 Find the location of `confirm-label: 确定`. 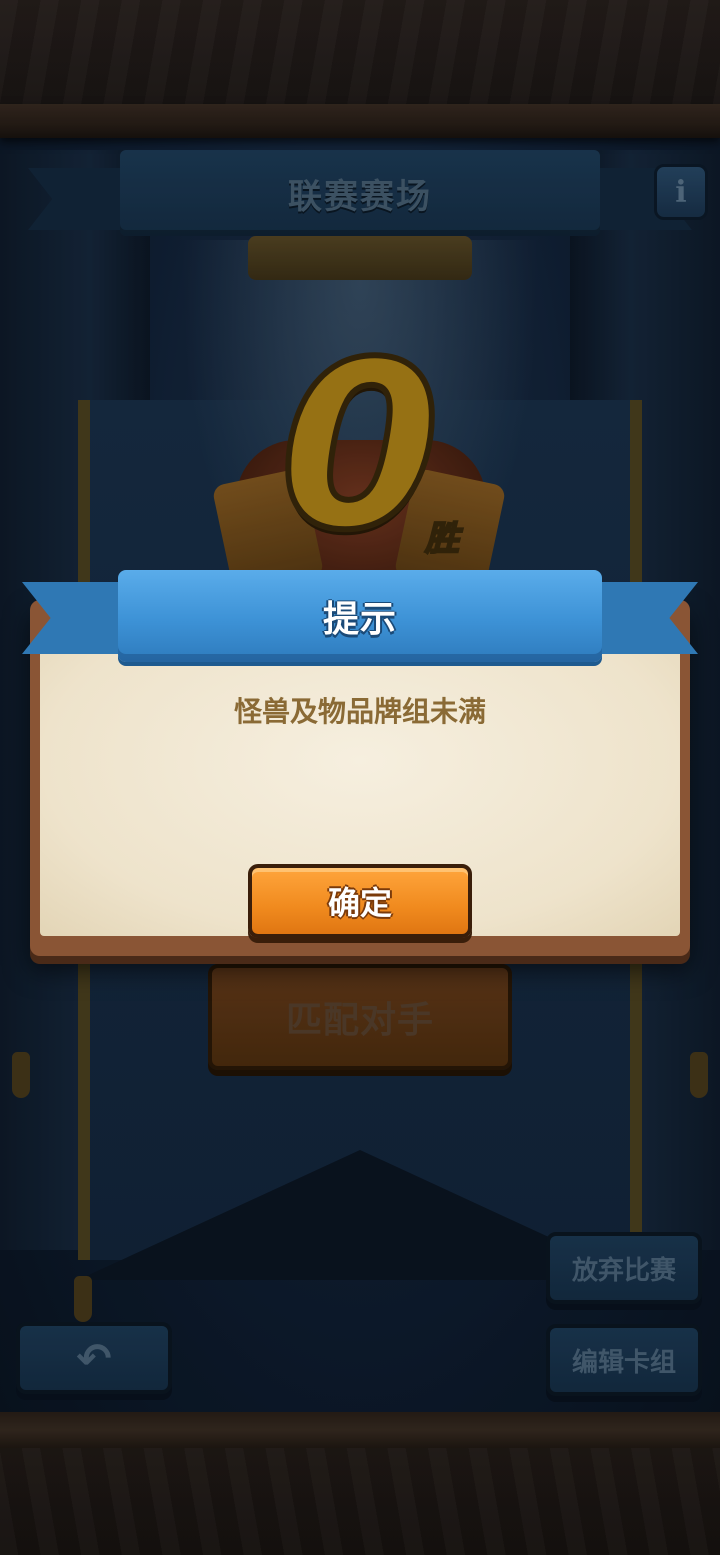

confirm-label: 确定 is located at coordinates (359, 903).